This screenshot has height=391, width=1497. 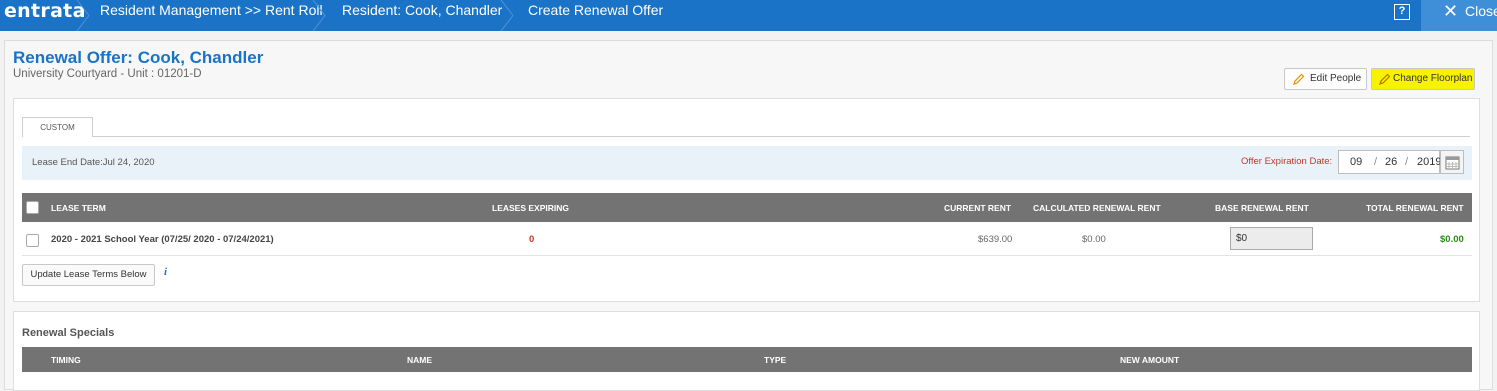 I want to click on total-renewal-rent-cell: $0.00, so click(x=1452, y=239).